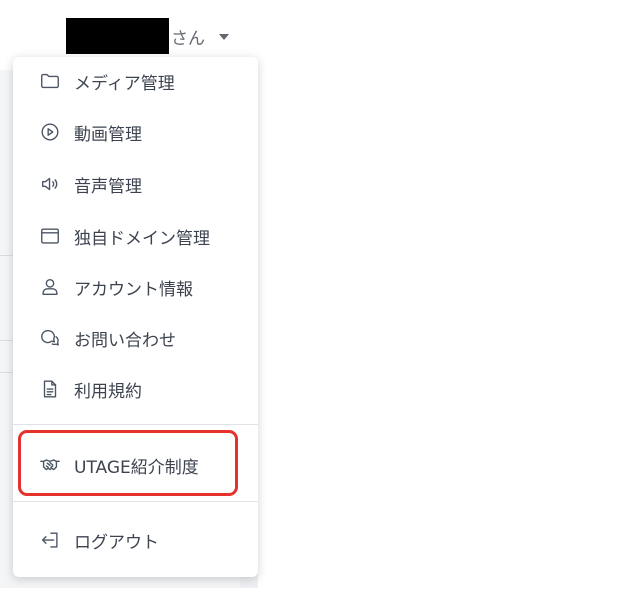  I want to click on menu-item-account: アカウント情報, so click(135, 287).